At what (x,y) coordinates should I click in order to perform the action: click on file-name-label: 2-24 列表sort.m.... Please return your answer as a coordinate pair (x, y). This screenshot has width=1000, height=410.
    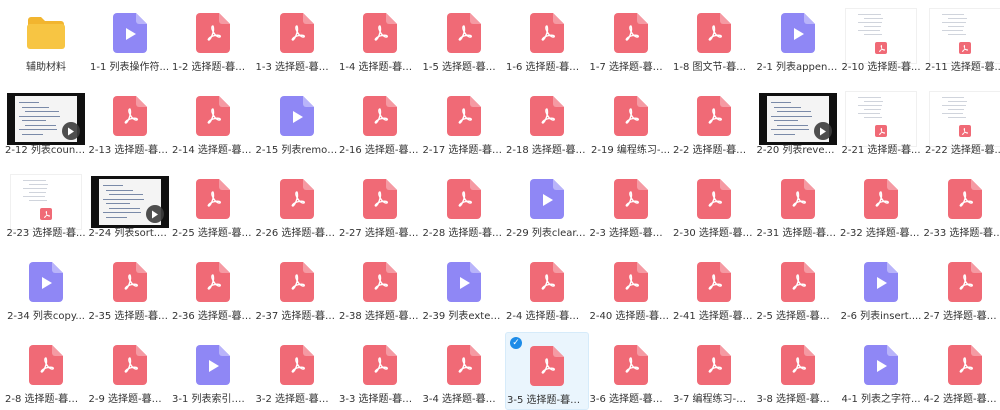
    Looking at the image, I should click on (130, 231).